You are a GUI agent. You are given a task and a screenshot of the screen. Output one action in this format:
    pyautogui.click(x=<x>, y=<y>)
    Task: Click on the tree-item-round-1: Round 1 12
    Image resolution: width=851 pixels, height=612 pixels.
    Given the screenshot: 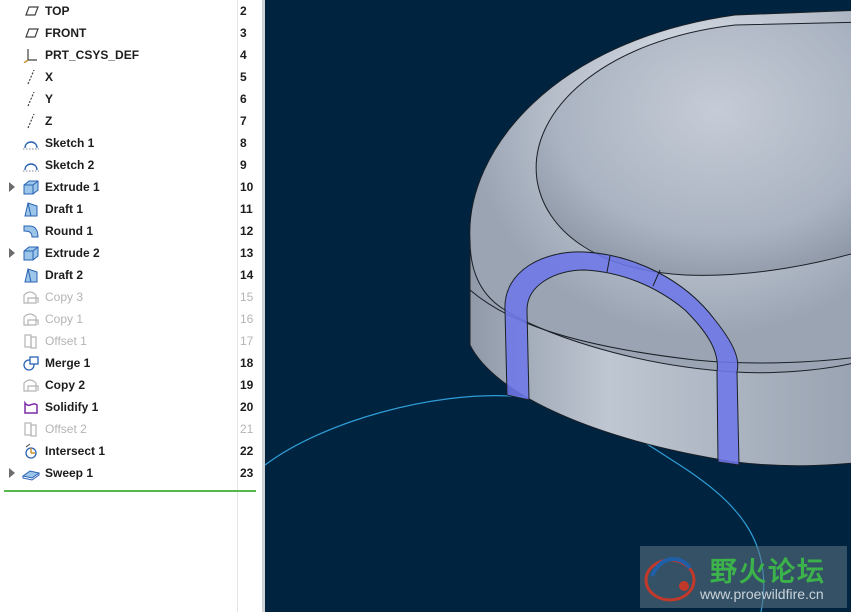 What is the action you would take?
    pyautogui.click(x=131, y=231)
    